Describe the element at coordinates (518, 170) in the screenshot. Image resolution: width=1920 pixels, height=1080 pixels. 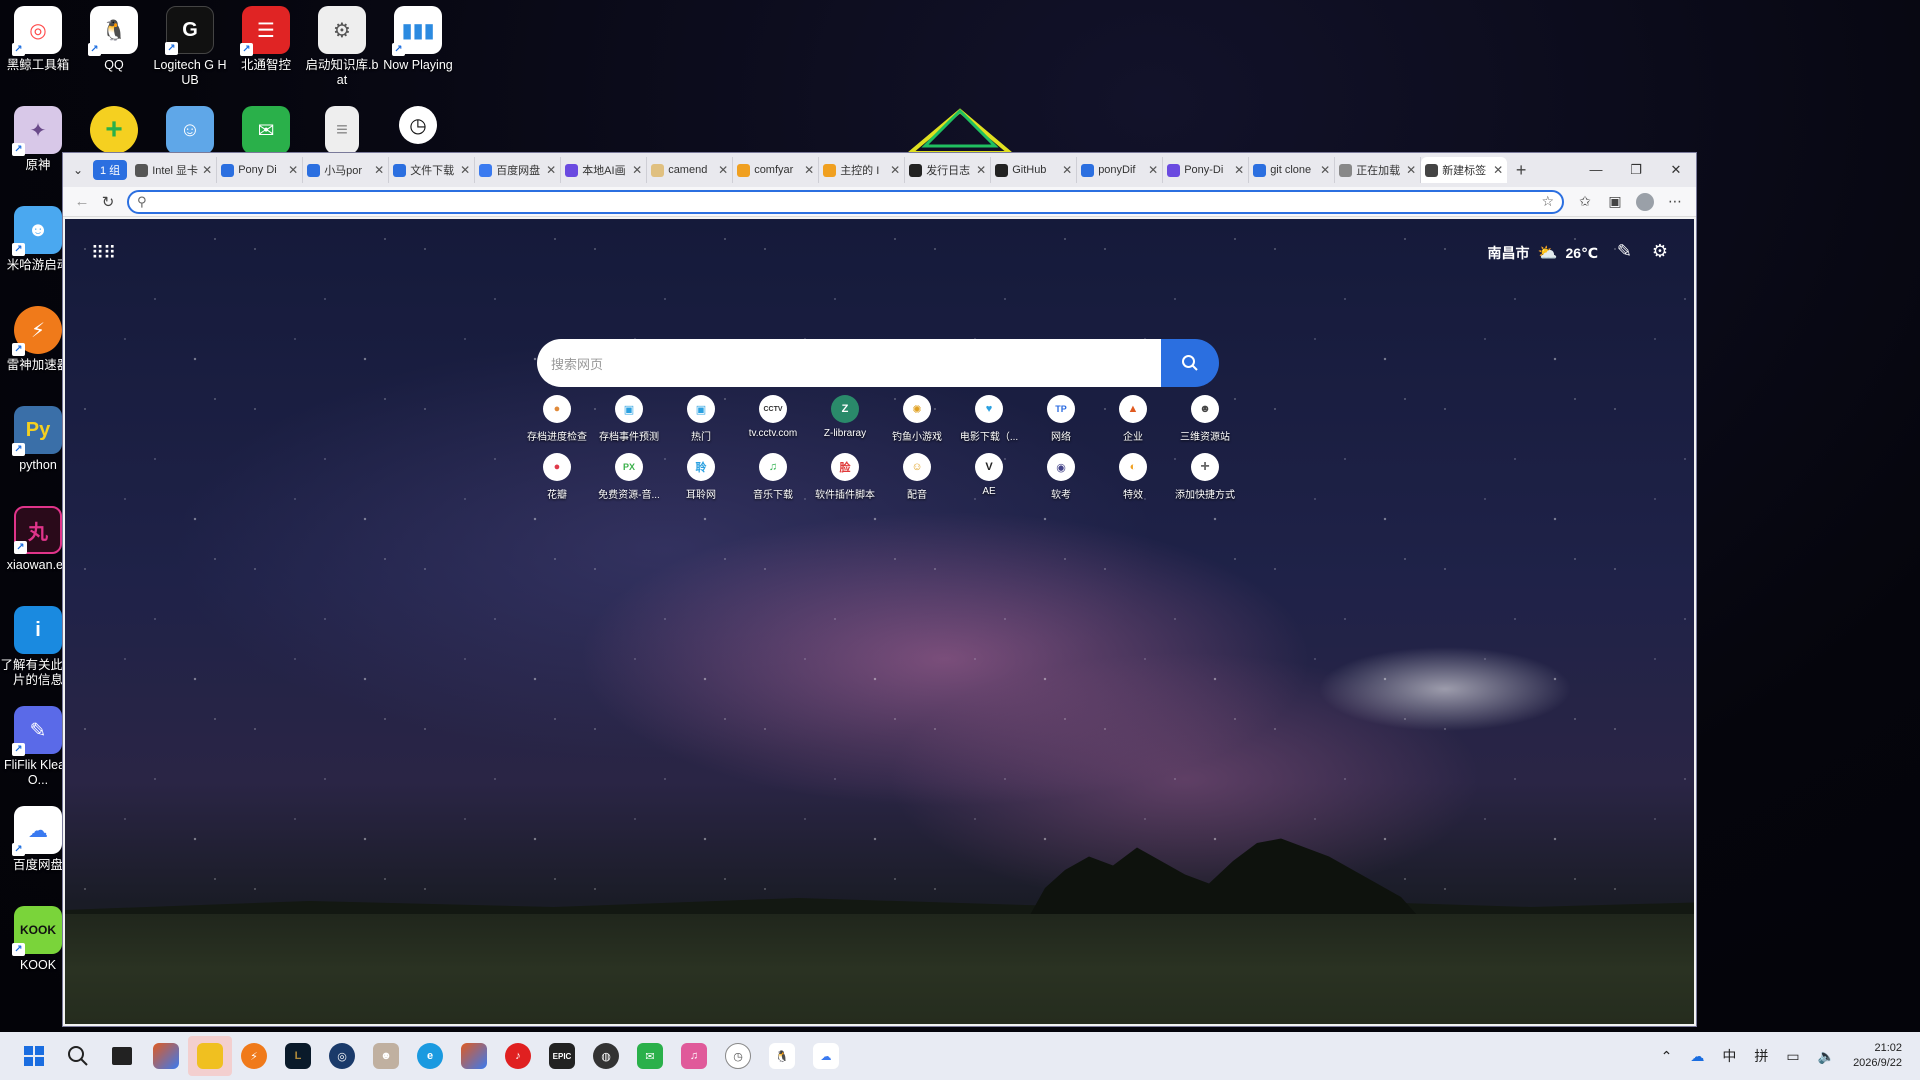
I see `tab: 百度网盘 ✕` at that location.